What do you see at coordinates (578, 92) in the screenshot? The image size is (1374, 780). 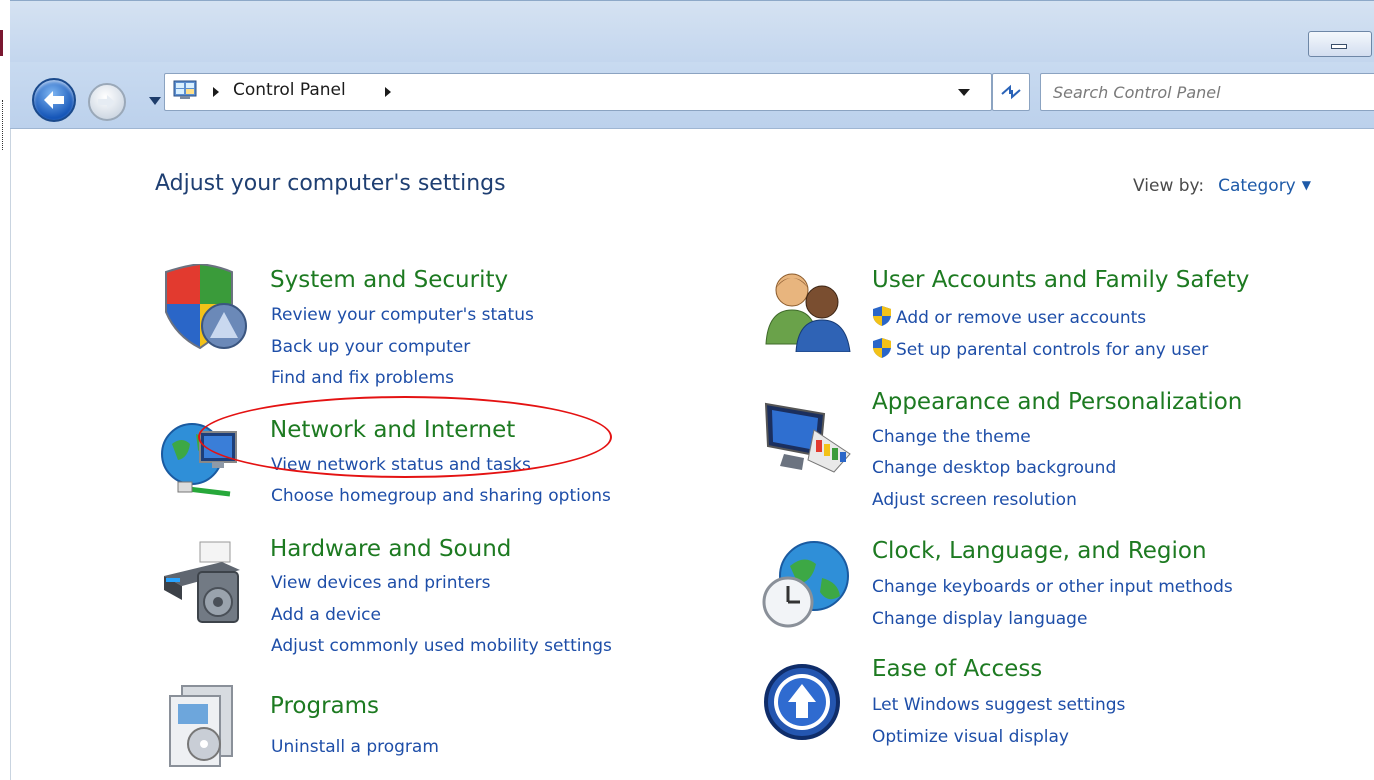 I see `address-bar: Control Panel` at bounding box center [578, 92].